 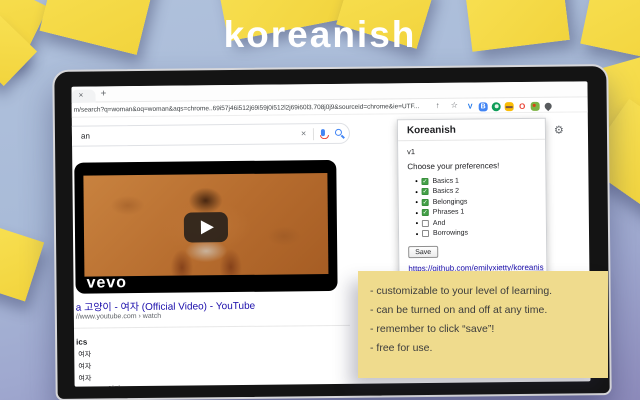 What do you see at coordinates (476, 201) in the screenshot?
I see `preference-option: ✓ Belongings` at bounding box center [476, 201].